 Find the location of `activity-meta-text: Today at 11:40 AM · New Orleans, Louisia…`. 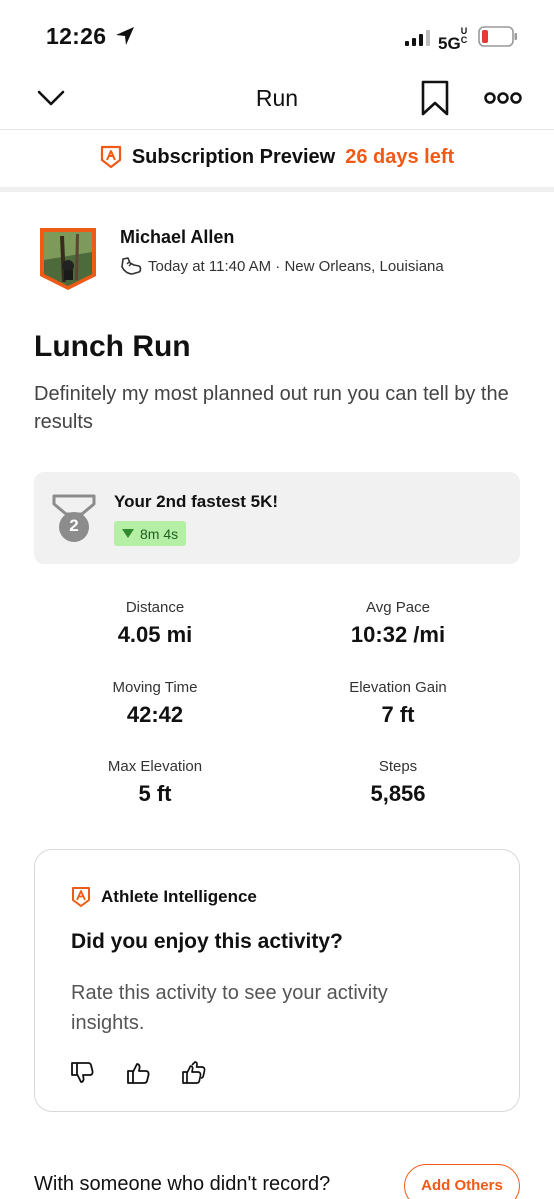

activity-meta-text: Today at 11:40 AM · New Orleans, Louisia… is located at coordinates (296, 266).